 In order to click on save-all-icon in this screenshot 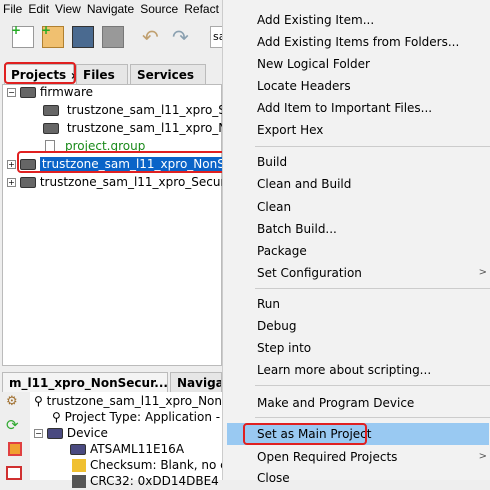, I will do `click(113, 37)`.